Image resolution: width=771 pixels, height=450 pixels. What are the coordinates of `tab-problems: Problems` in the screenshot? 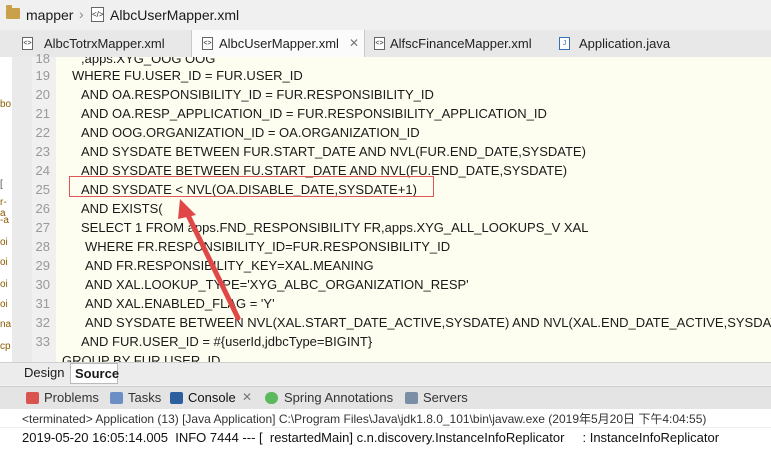 It's located at (71, 397).